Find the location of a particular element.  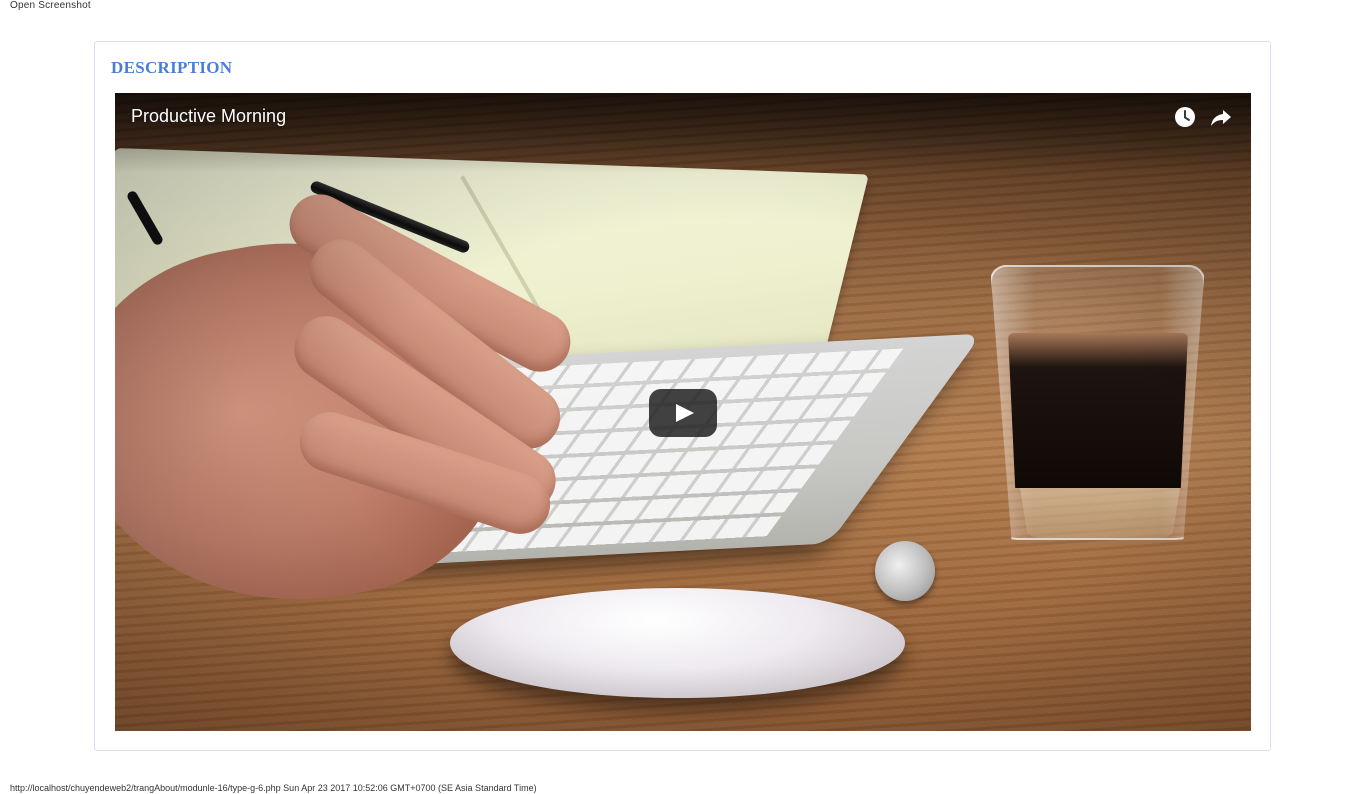

video-title: Productive Morning is located at coordinates (208, 116).